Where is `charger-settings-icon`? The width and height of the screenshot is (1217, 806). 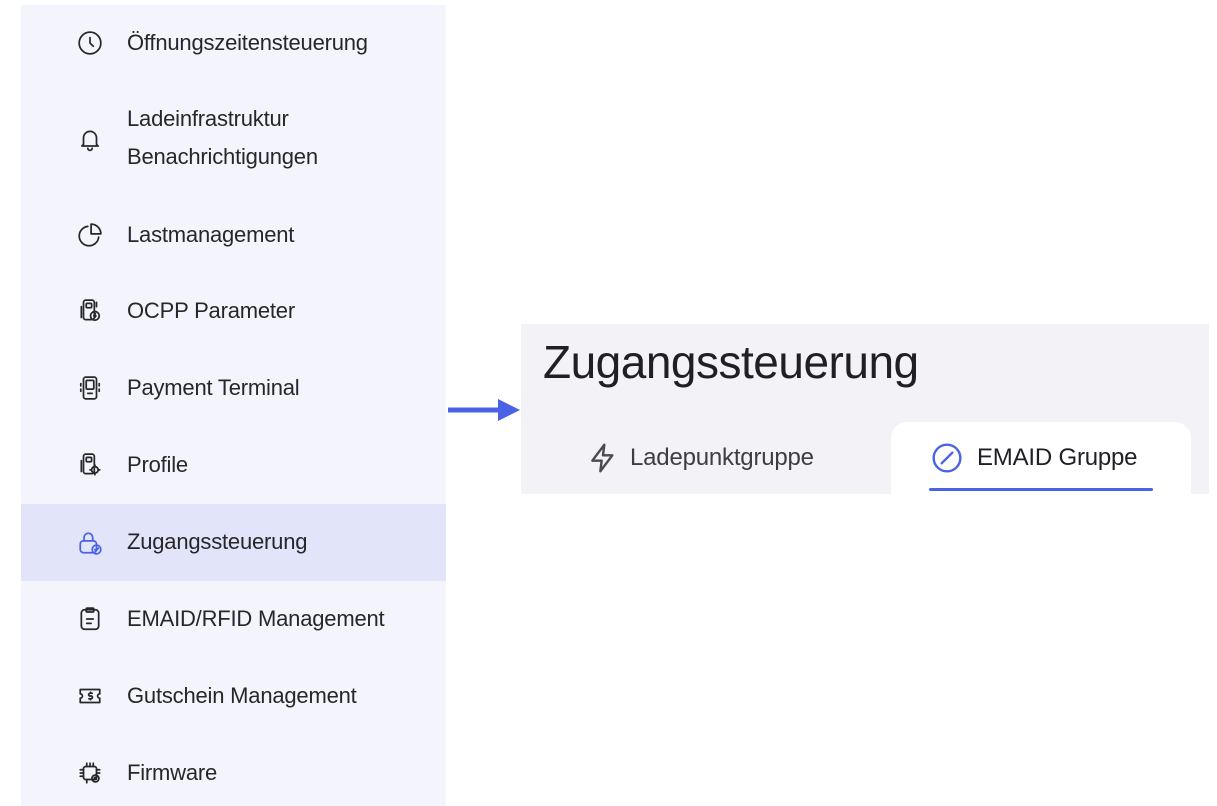 charger-settings-icon is located at coordinates (90, 311).